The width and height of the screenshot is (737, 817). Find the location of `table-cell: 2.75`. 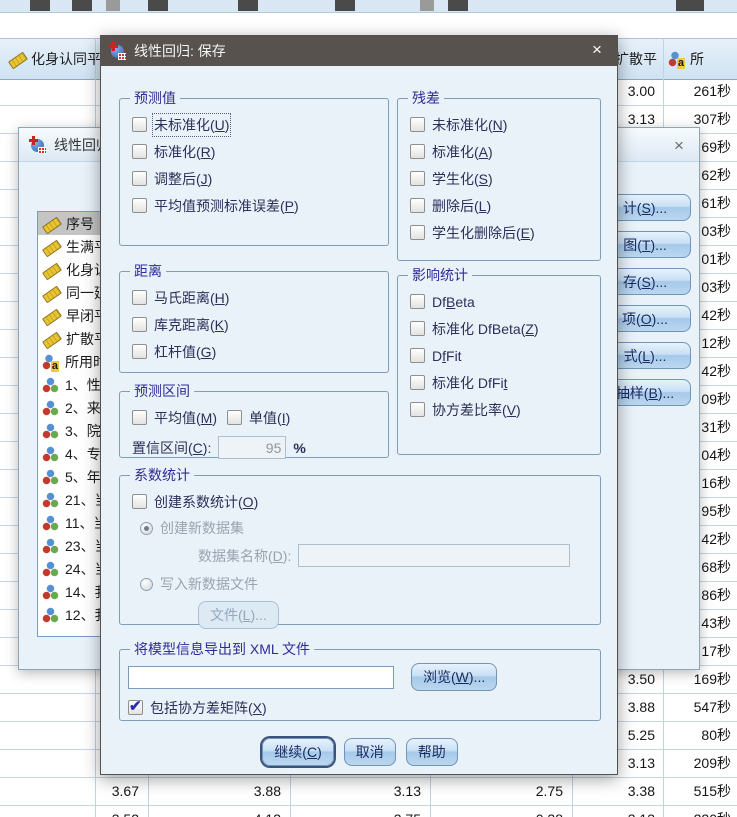

table-cell: 2.75 is located at coordinates (500, 791).